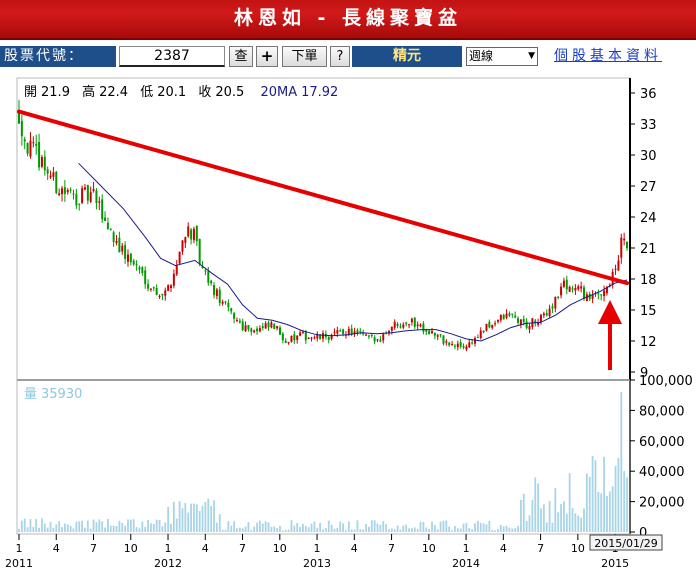  What do you see at coordinates (172, 56) in the screenshot?
I see `stock-code-input` at bounding box center [172, 56].